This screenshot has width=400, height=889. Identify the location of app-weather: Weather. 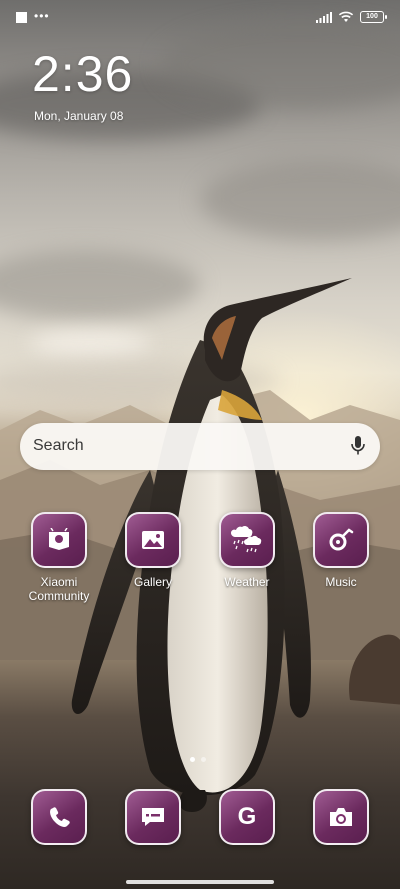
(247, 550).